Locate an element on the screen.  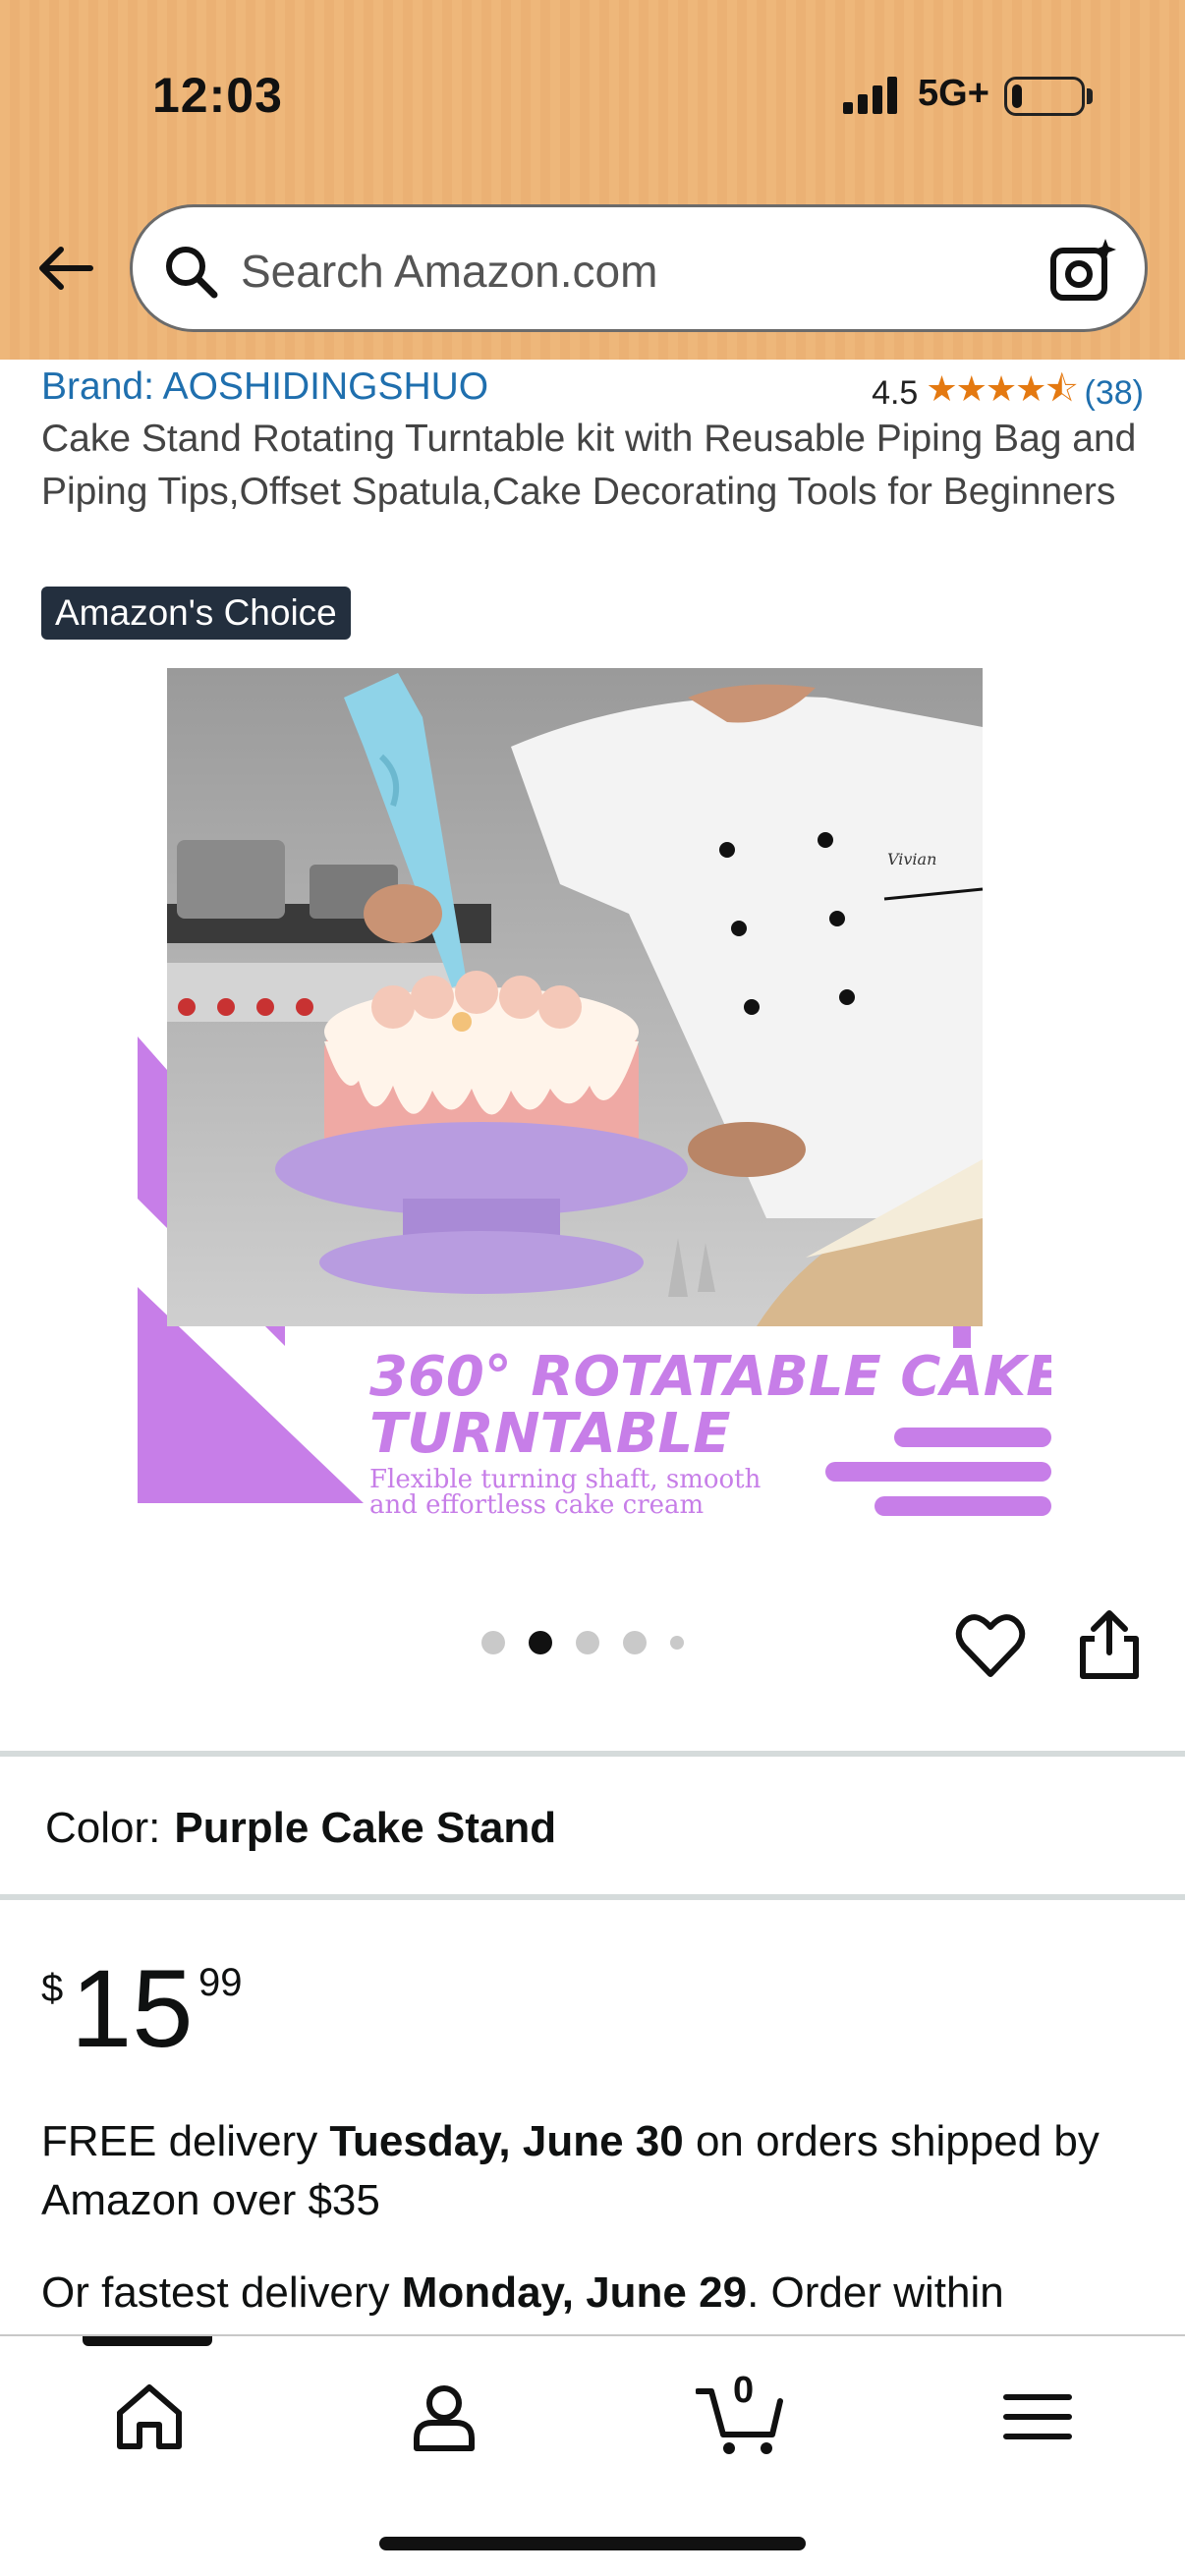
rating-value: 4.5 is located at coordinates (896, 393).